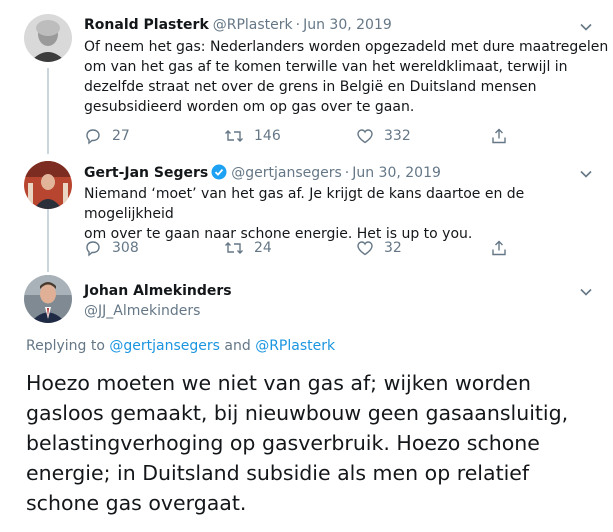  Describe the element at coordinates (252, 136) in the screenshot. I see `retweet-button: 146` at that location.